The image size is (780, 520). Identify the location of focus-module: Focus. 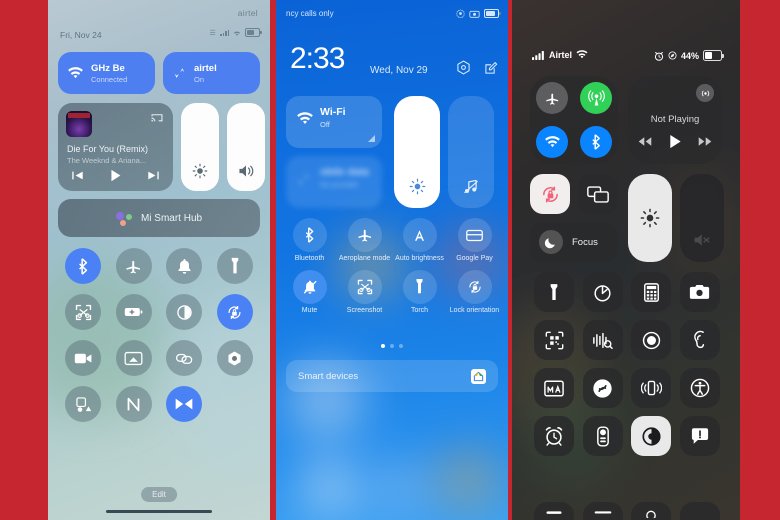
(574, 242).